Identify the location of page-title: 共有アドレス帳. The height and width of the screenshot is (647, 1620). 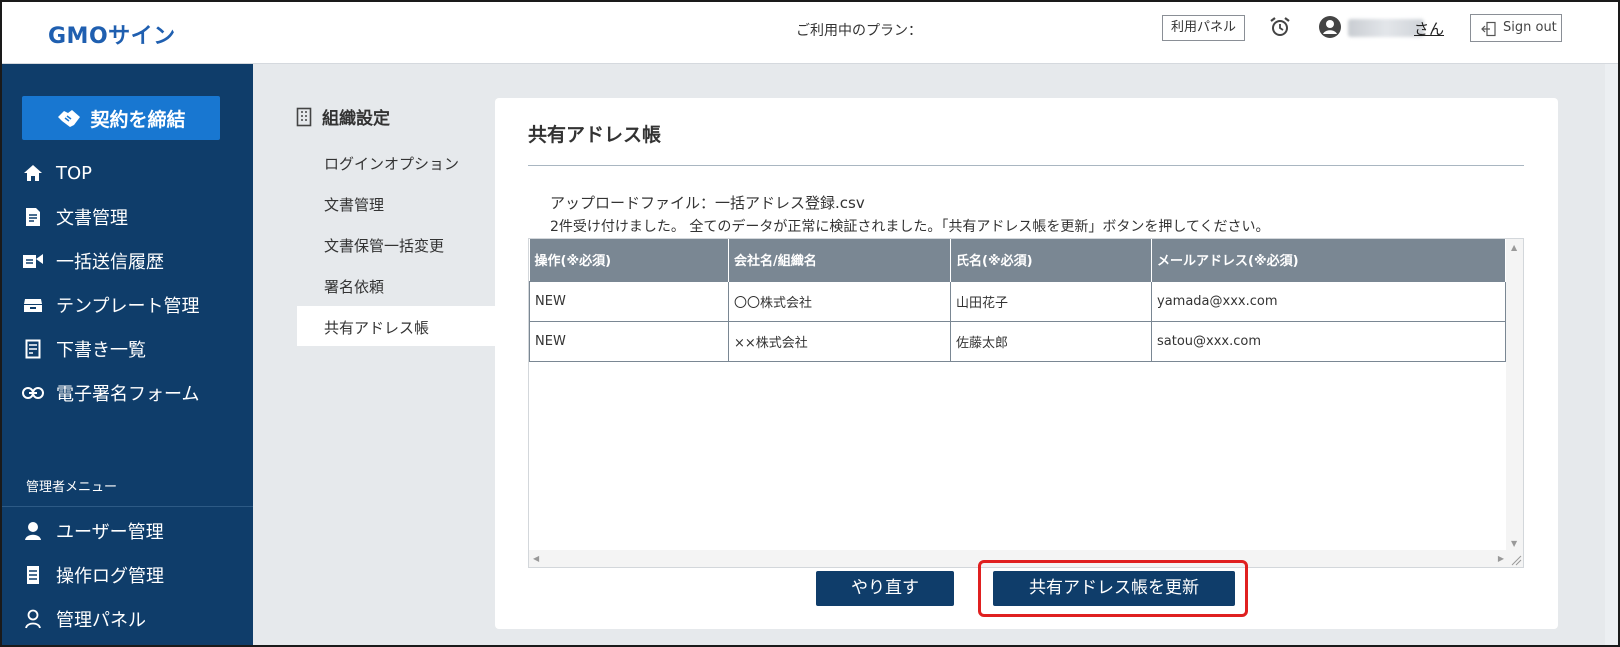
(595, 135).